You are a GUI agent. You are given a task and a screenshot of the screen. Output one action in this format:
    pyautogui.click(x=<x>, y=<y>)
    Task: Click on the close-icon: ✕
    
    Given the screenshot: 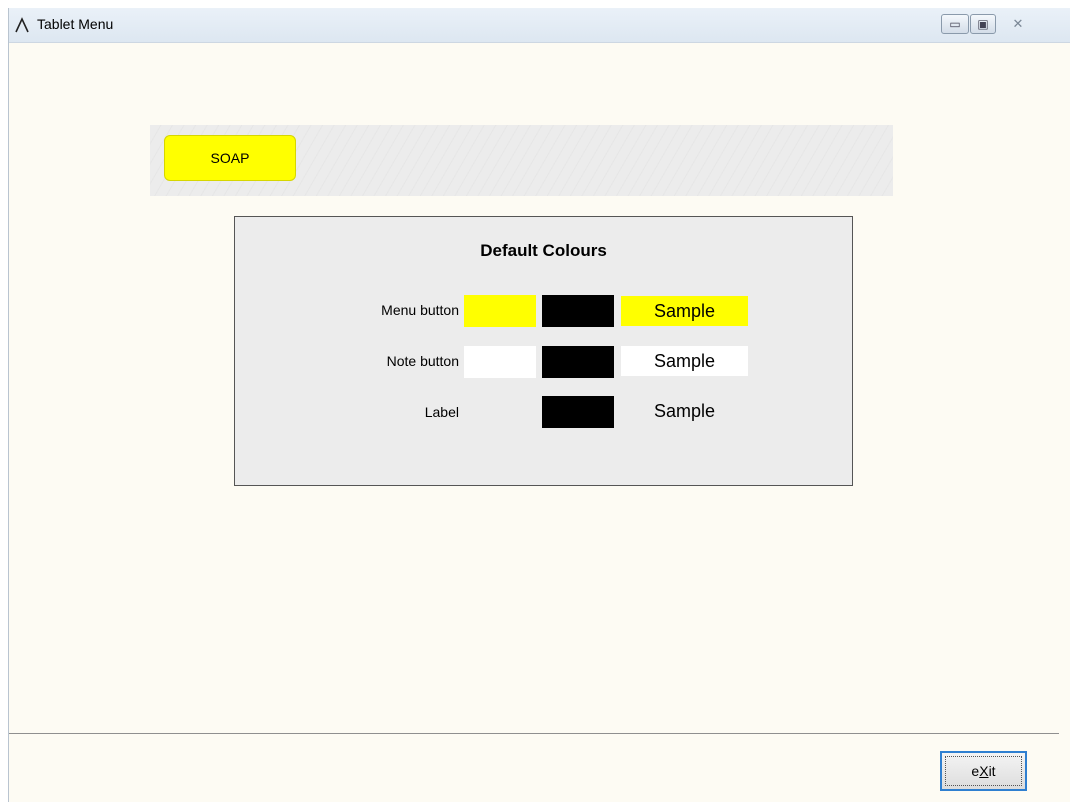 What is the action you would take?
    pyautogui.click(x=1018, y=23)
    